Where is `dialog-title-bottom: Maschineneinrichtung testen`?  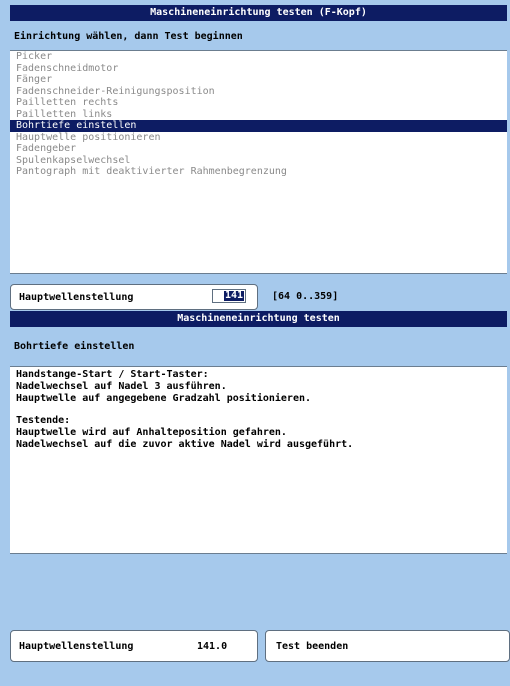
dialog-title-bottom: Maschineneinrichtung testen is located at coordinates (258, 319).